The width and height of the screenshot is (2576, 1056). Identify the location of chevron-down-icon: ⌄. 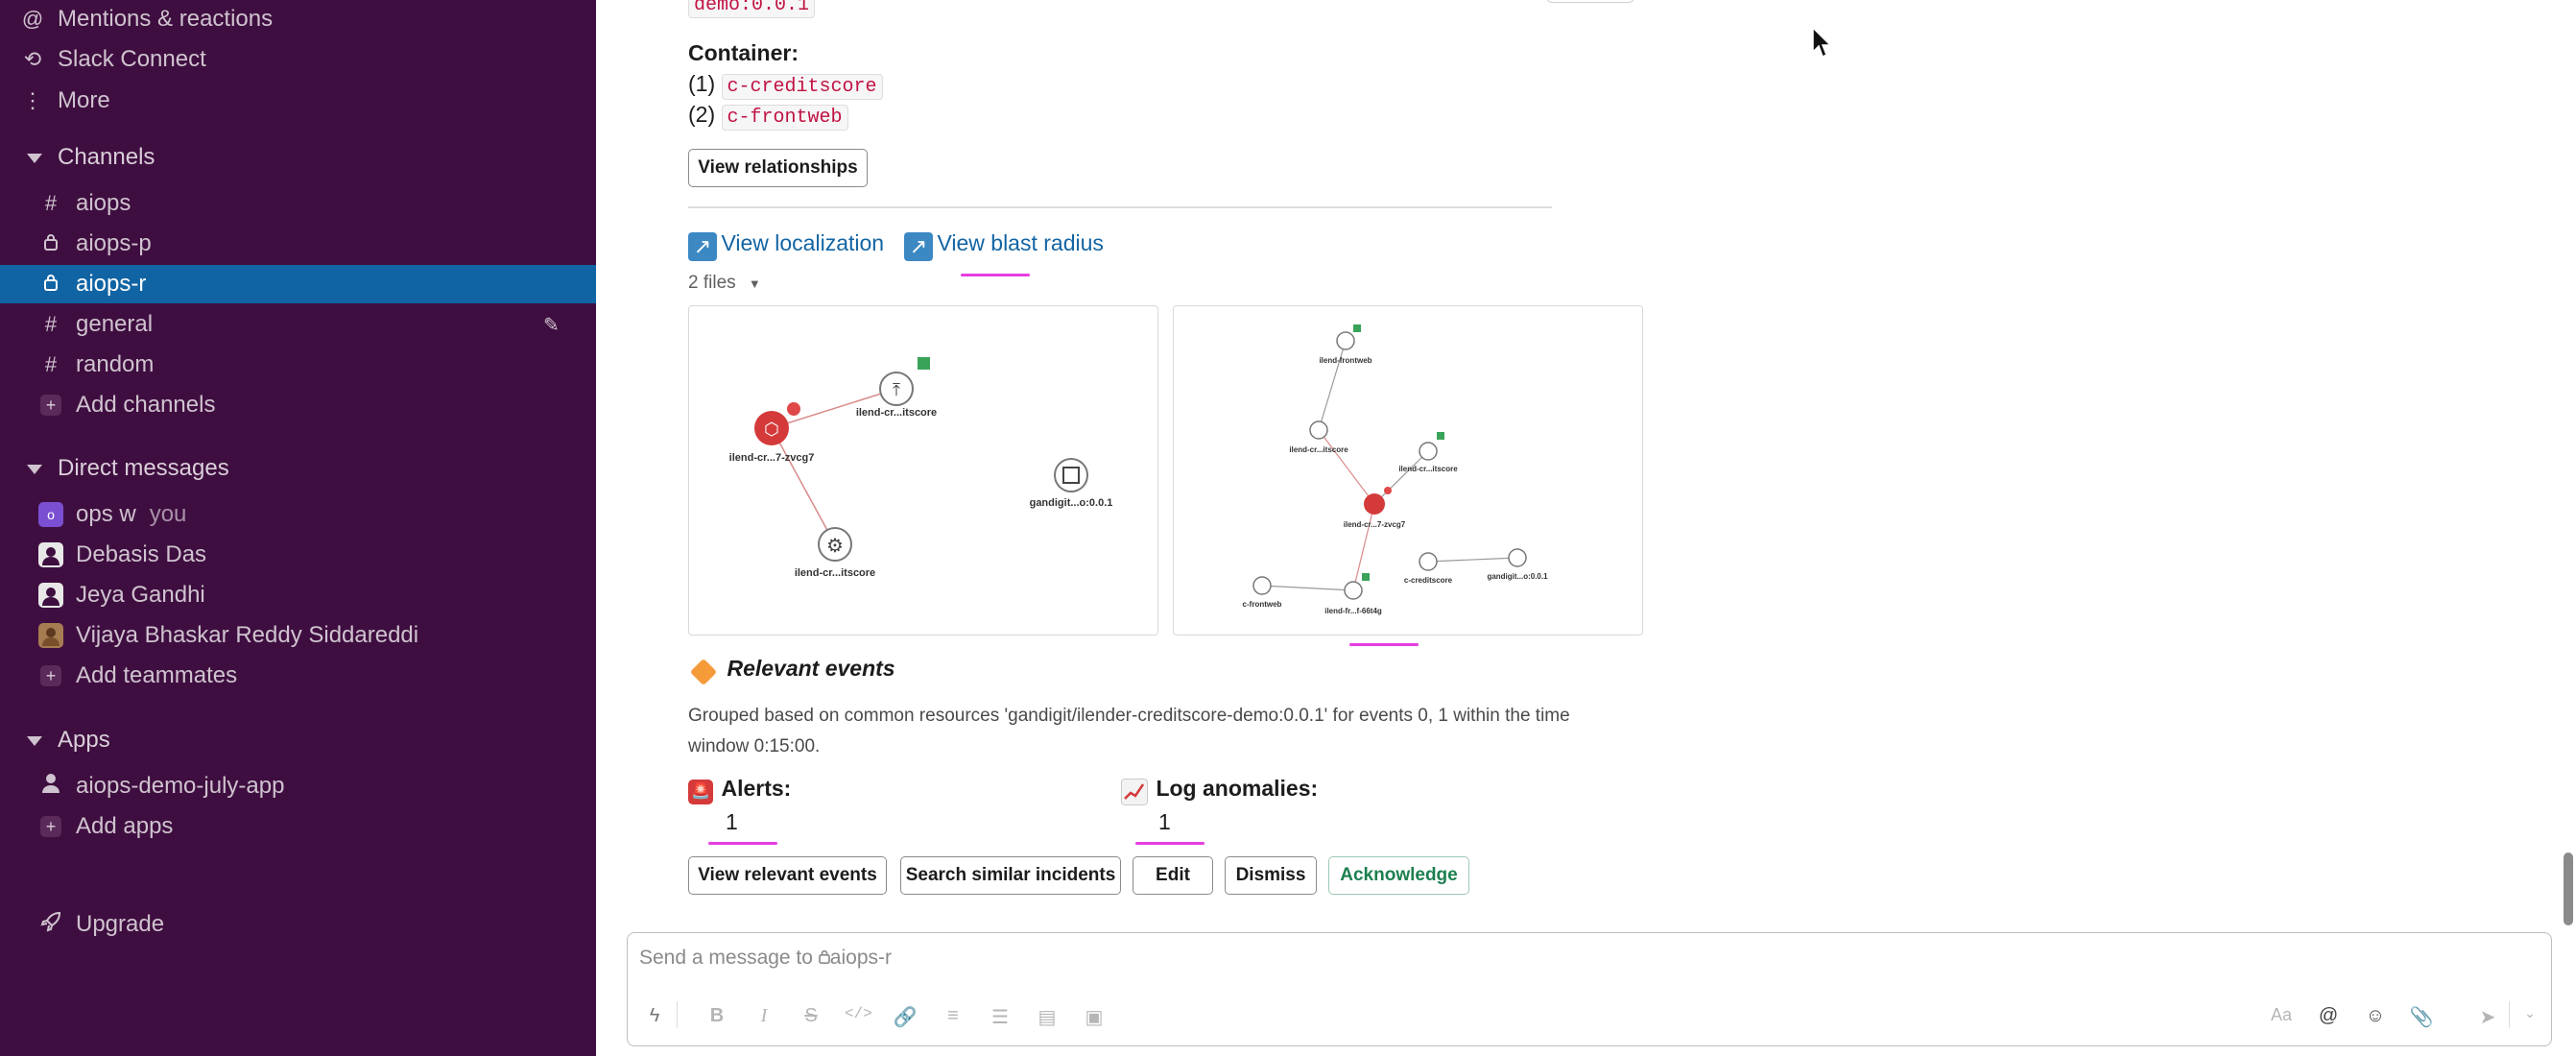
(2529, 1013).